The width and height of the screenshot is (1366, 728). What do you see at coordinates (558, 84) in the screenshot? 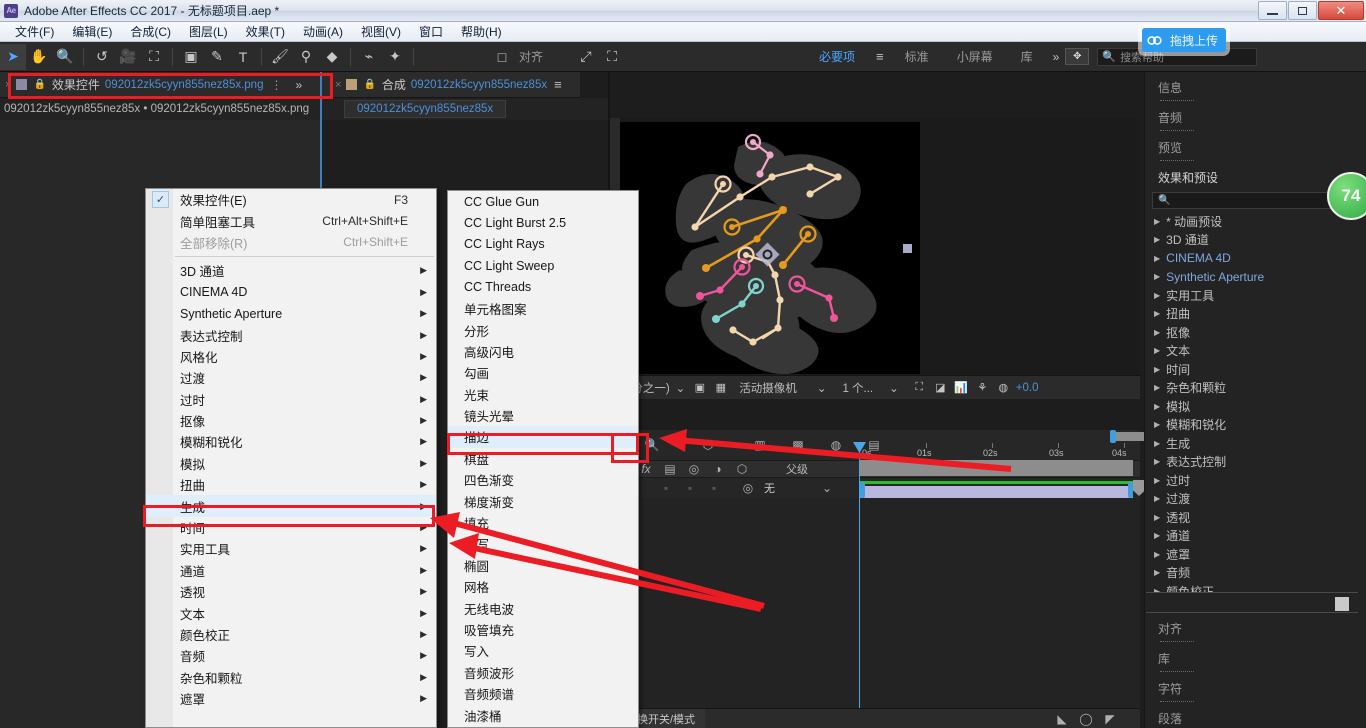
I see `comp-panel-menu-icon: ≡` at bounding box center [558, 84].